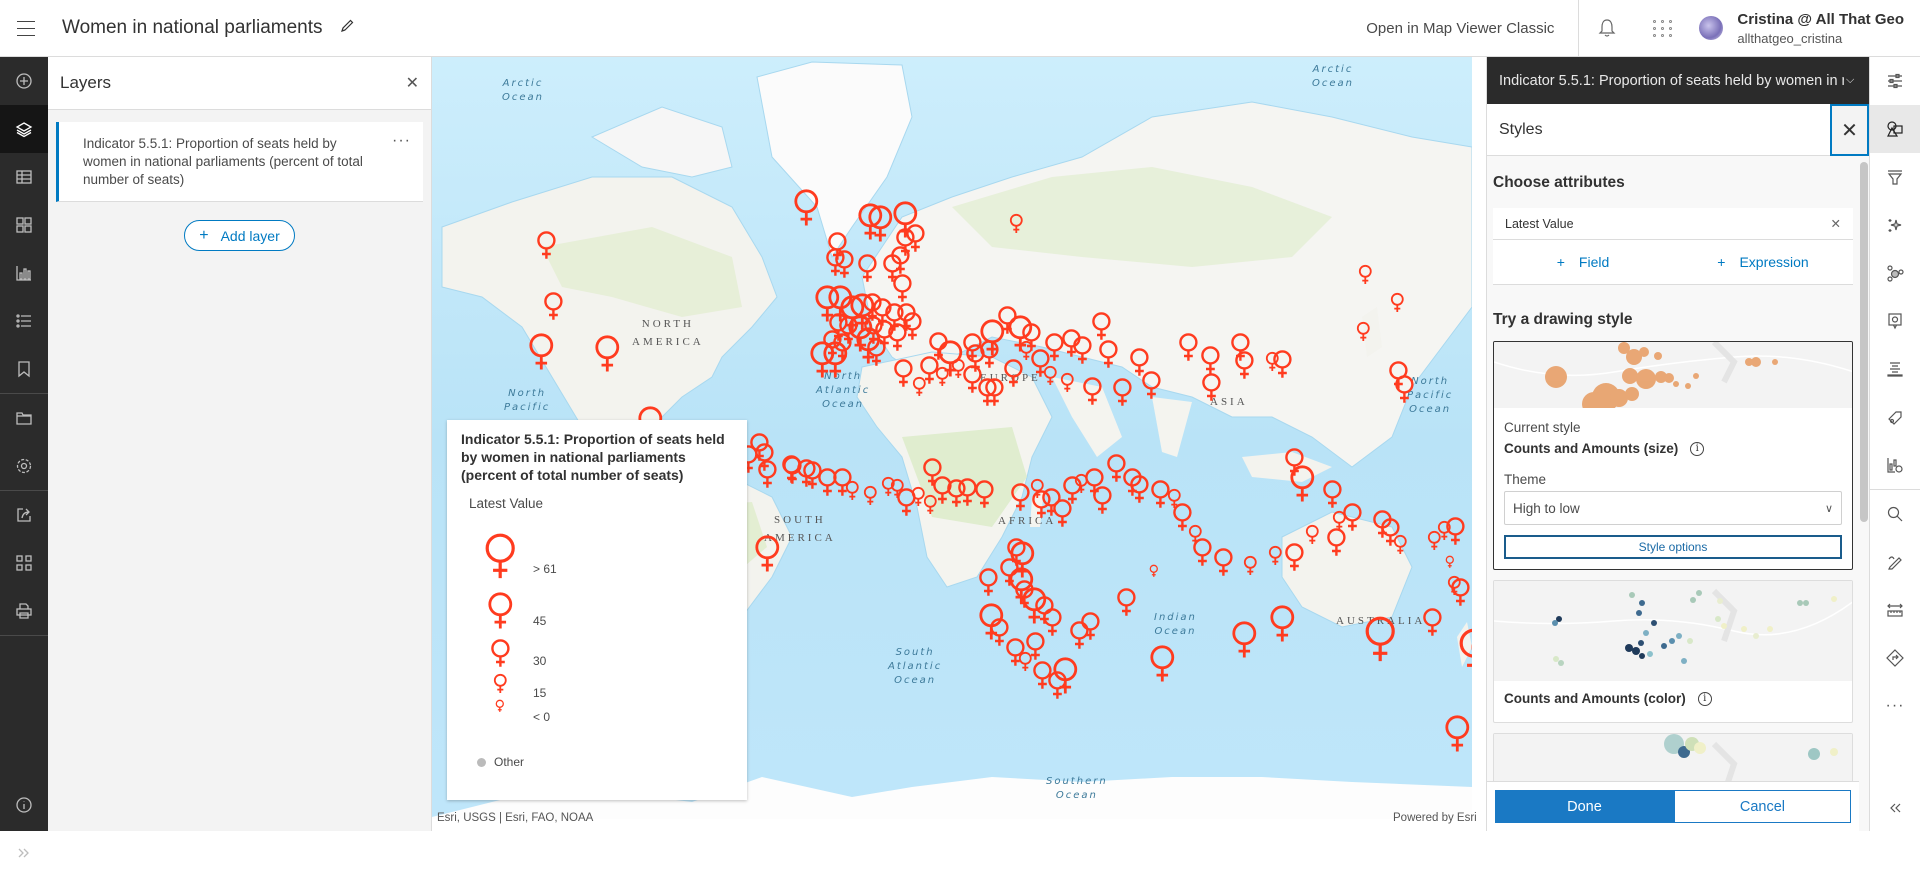  I want to click on app-launcher-button, so click(1663, 28).